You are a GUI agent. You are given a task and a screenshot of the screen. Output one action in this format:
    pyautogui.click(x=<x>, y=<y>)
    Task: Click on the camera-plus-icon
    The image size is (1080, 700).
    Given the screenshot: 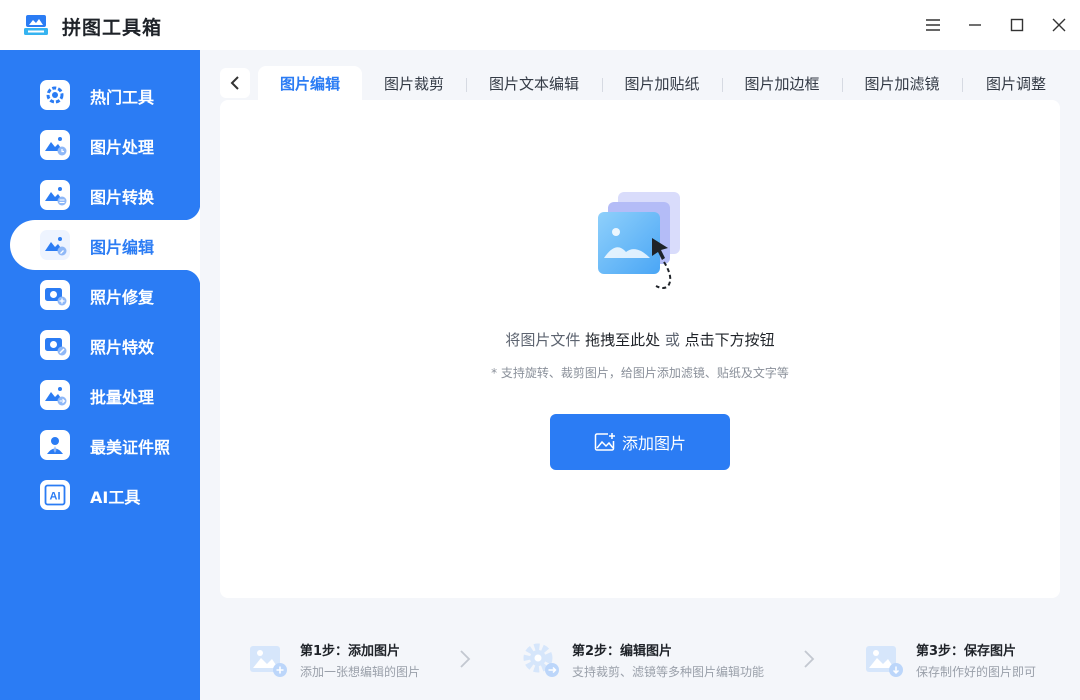 What is the action you would take?
    pyautogui.click(x=55, y=295)
    